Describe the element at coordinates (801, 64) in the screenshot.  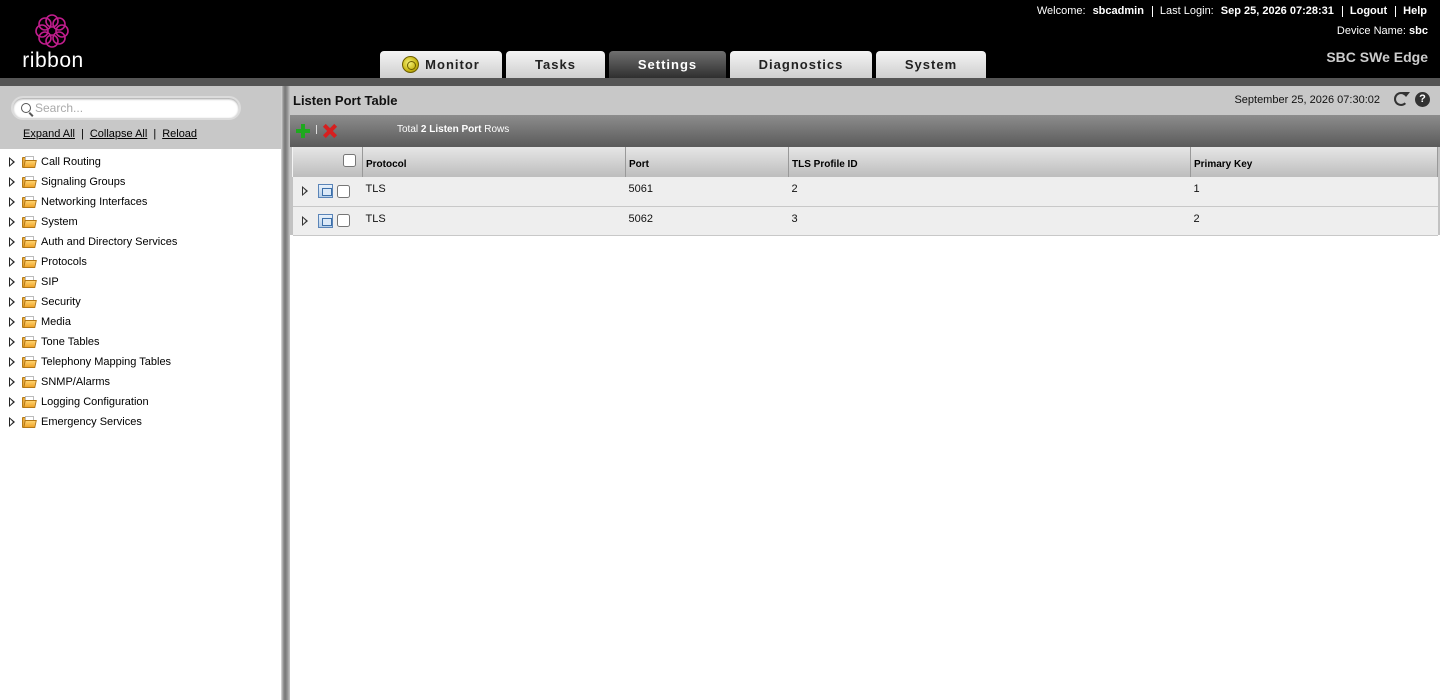
I see `tab-diagnostics: Diagnostics` at that location.